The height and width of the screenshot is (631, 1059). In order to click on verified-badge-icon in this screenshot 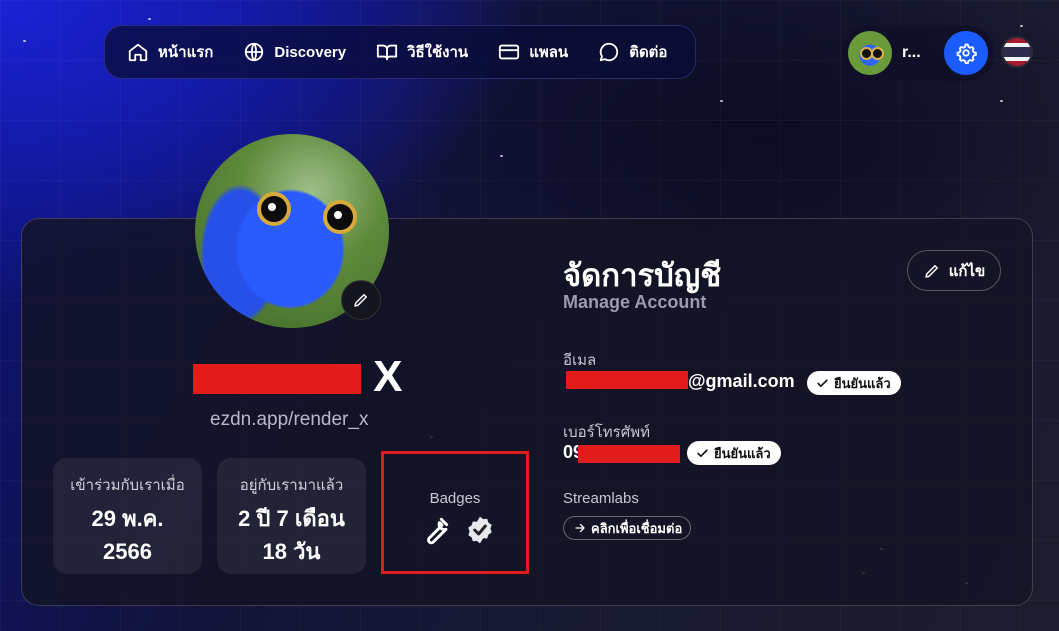, I will do `click(480, 530)`.